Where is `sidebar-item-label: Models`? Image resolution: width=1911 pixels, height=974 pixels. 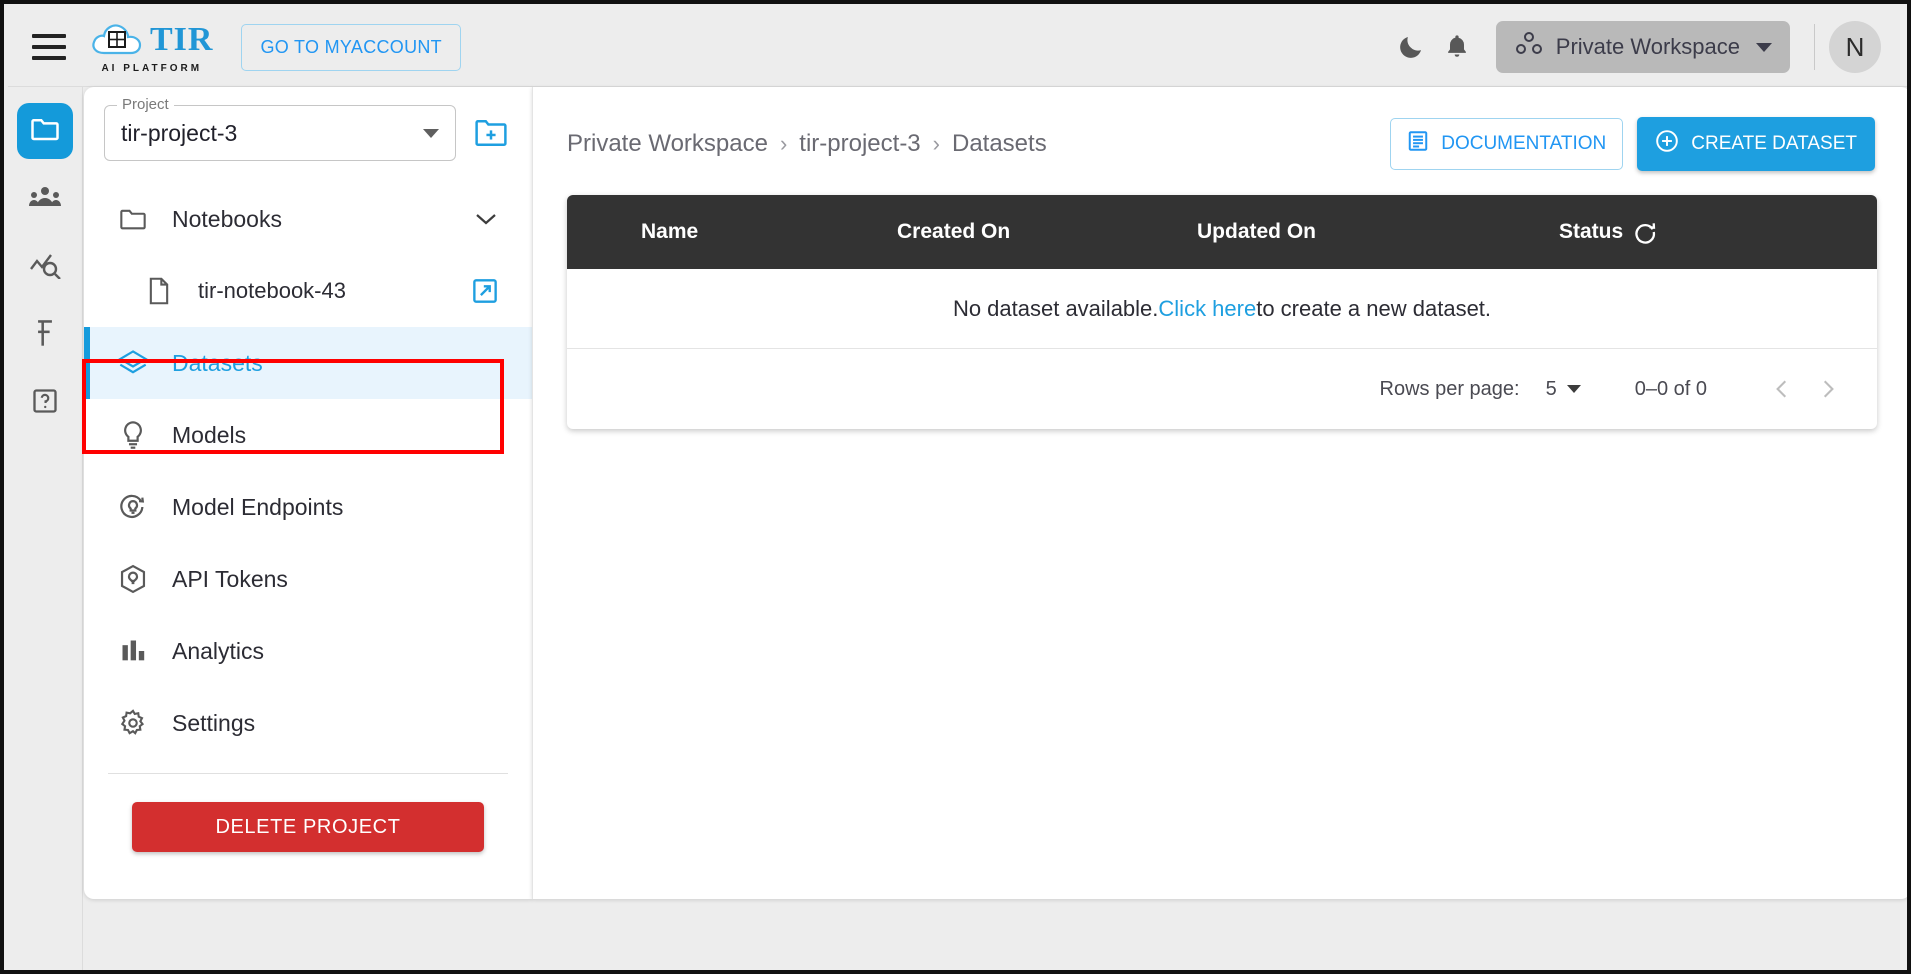
sidebar-item-label: Models is located at coordinates (209, 434).